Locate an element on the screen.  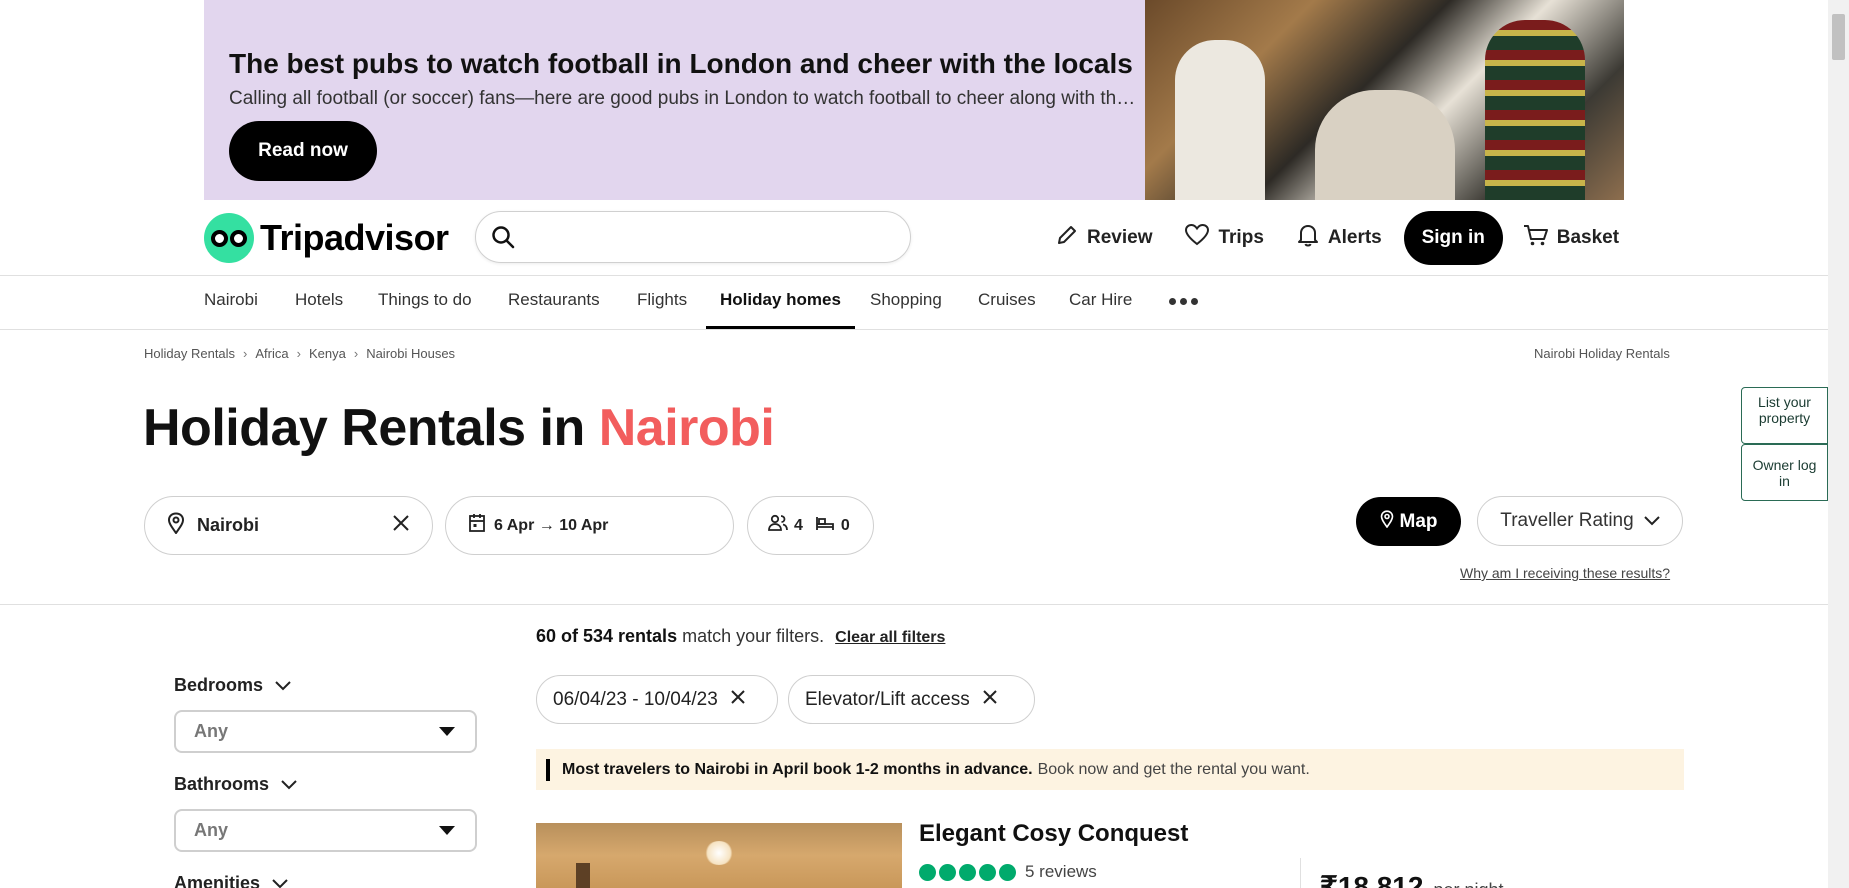
listing-divider is located at coordinates (1300, 873).